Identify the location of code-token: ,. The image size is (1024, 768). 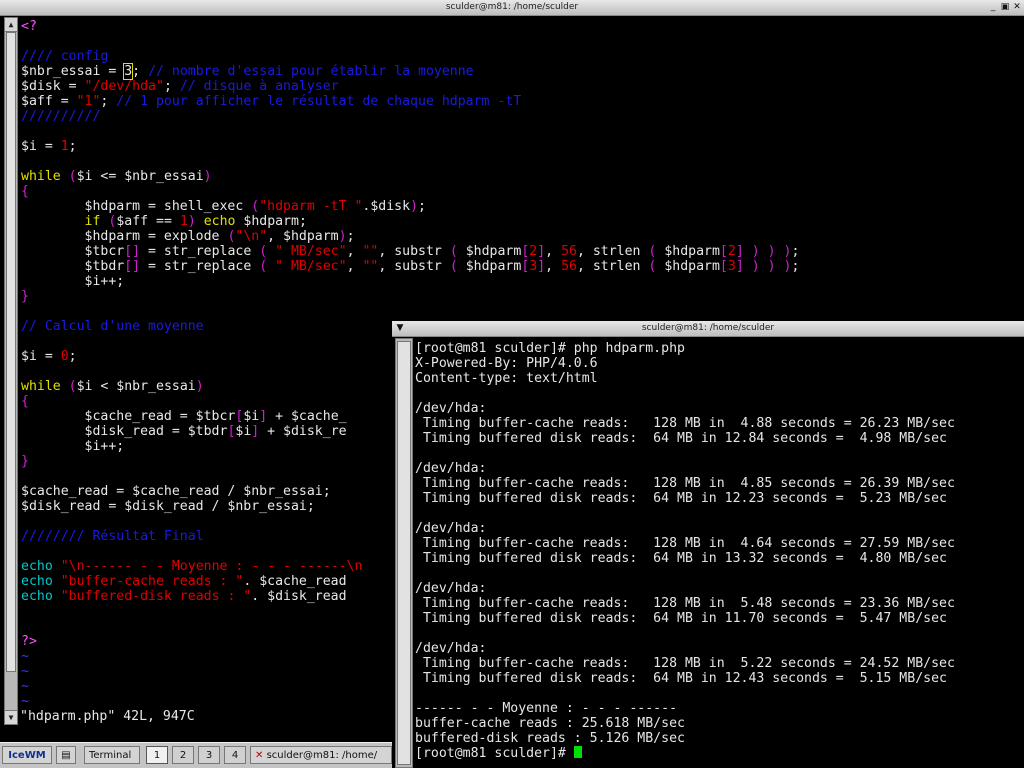
(553, 266).